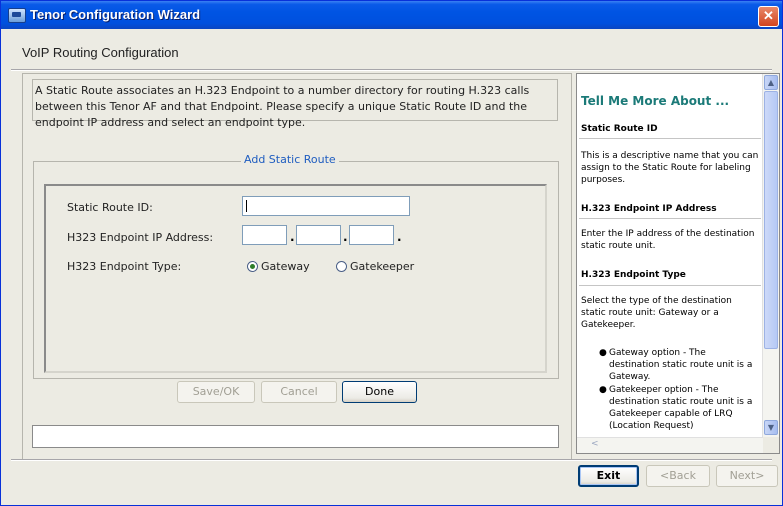 Image resolution: width=783 pixels, height=506 pixels. I want to click on gatekeeper-radio, so click(341, 266).